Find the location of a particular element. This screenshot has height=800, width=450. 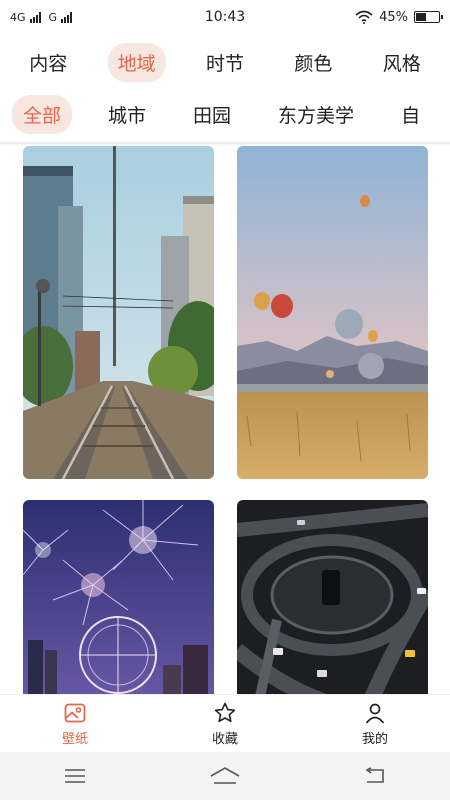

person-icon is located at coordinates (375, 713).